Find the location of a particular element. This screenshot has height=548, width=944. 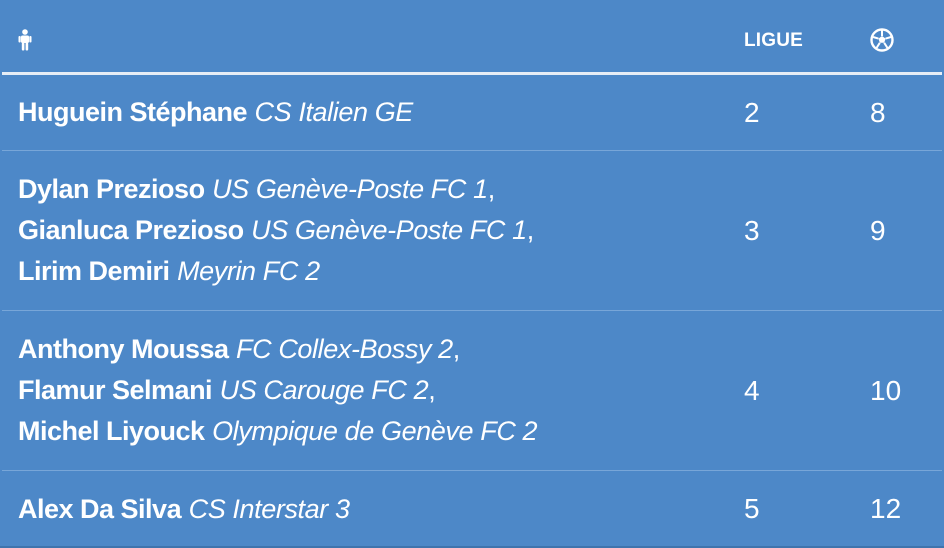

player-name: Huguein Stéphane is located at coordinates (133, 112).